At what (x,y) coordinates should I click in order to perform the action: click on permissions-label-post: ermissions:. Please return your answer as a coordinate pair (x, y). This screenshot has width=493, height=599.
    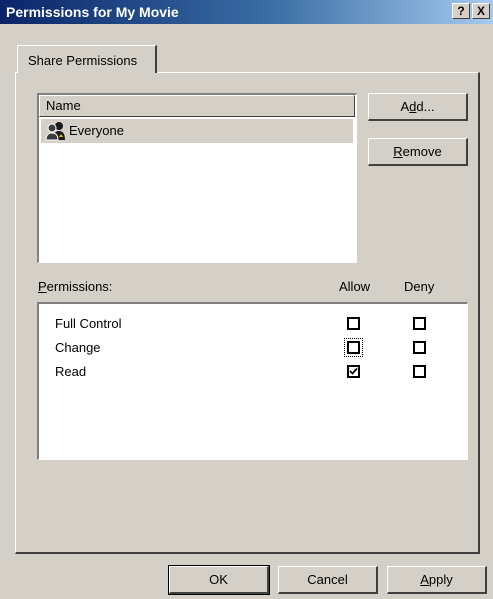
    Looking at the image, I should click on (79, 286).